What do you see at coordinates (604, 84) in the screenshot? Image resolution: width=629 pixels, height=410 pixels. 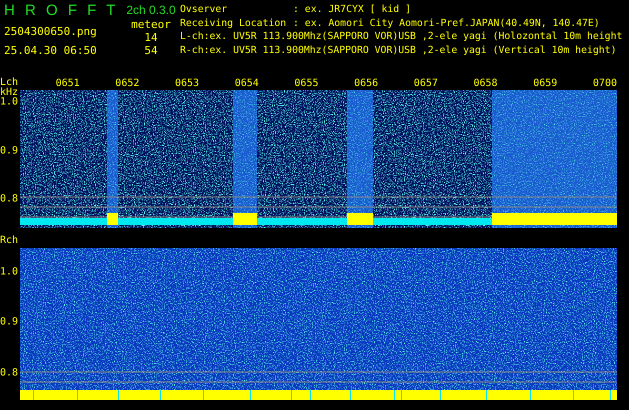 I see `time-label: 0700` at bounding box center [604, 84].